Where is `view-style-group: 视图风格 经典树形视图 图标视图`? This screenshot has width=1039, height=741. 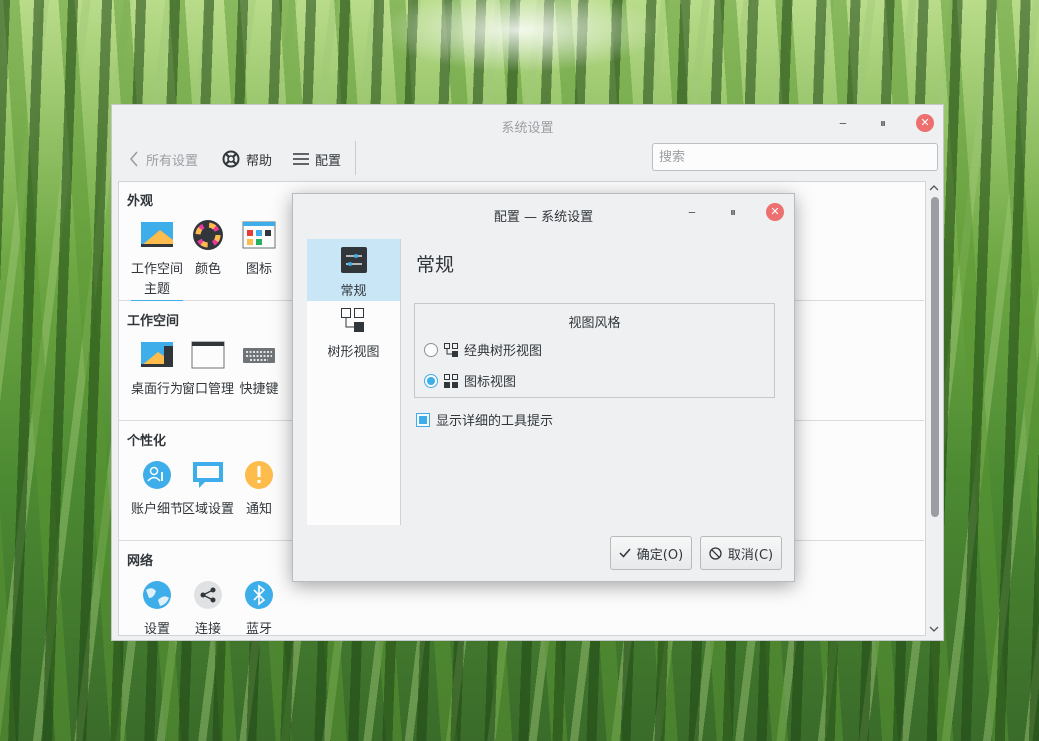 view-style-group: 视图风格 经典树形视图 图标视图 is located at coordinates (594, 350).